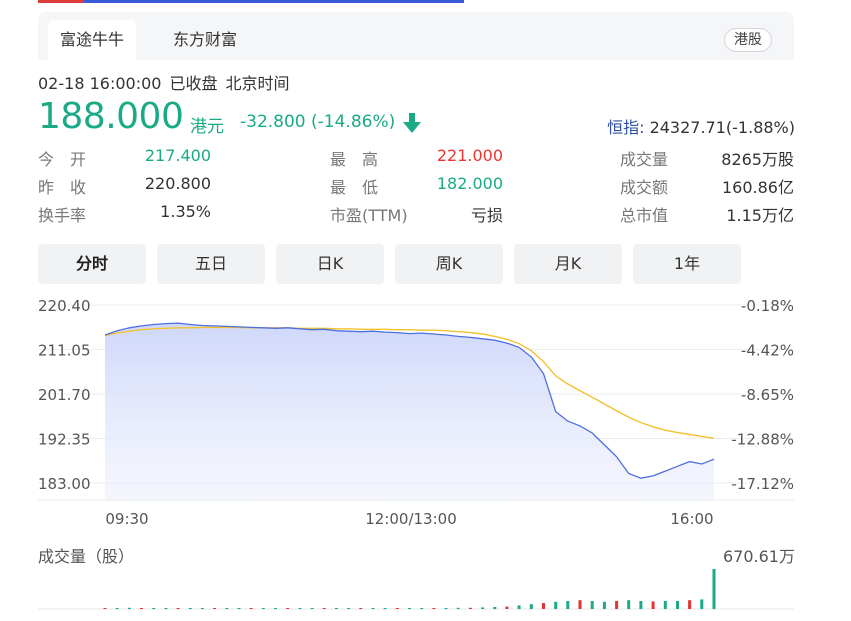  I want to click on y-right-tick-label: -12.88%, so click(762, 440).